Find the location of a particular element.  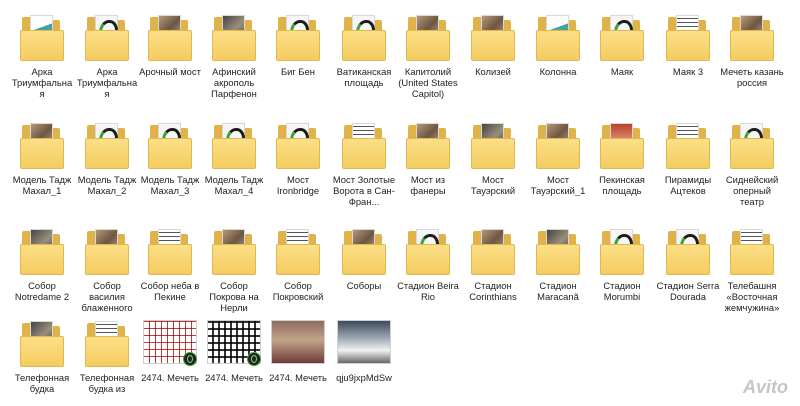

folder-item: Соборы is located at coordinates (364, 268).